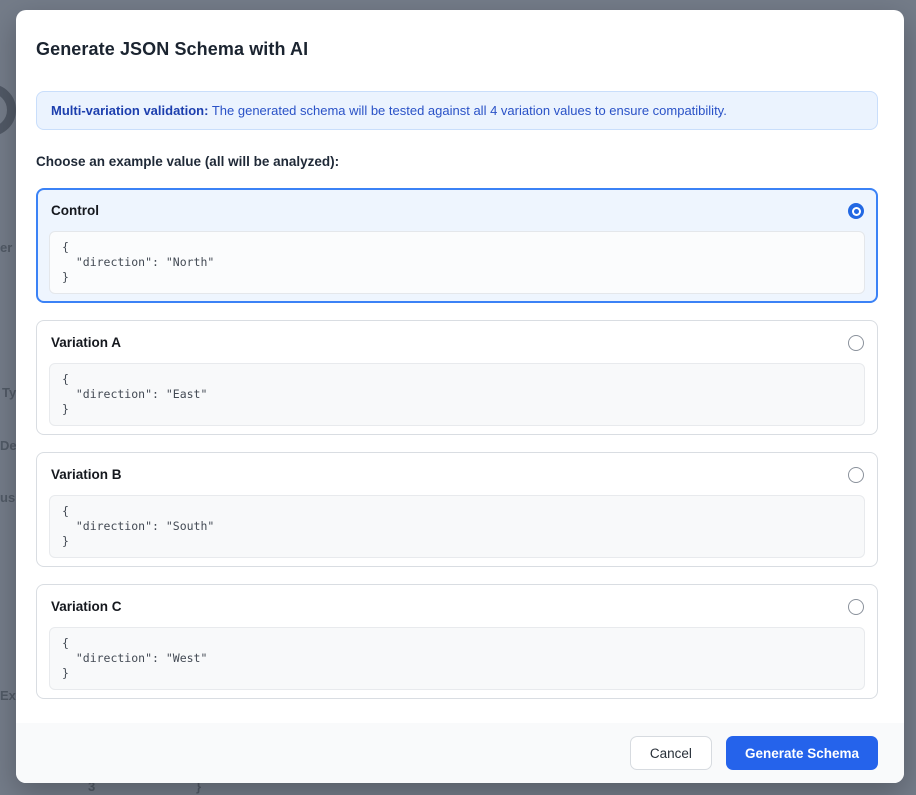 This screenshot has height=795, width=916. I want to click on option-json-preview: { "direction": "North" }, so click(457, 262).